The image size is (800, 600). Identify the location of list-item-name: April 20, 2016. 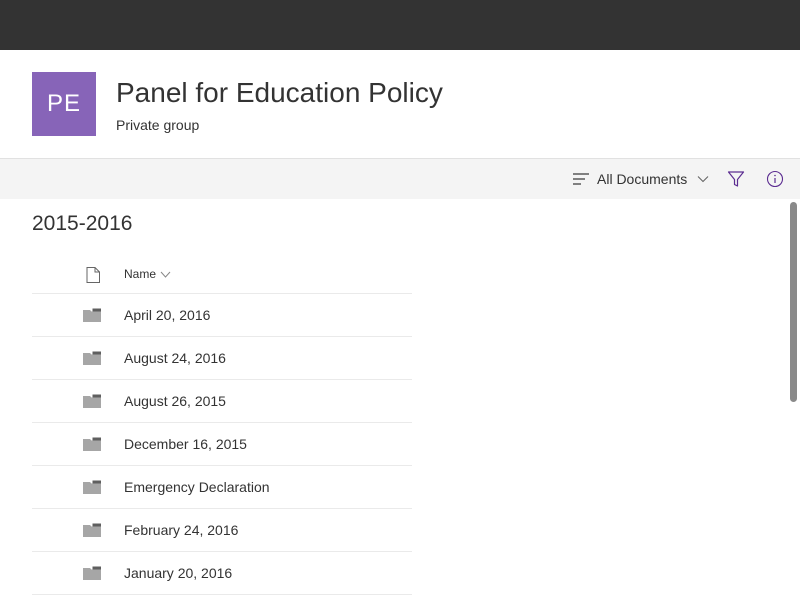
(167, 315).